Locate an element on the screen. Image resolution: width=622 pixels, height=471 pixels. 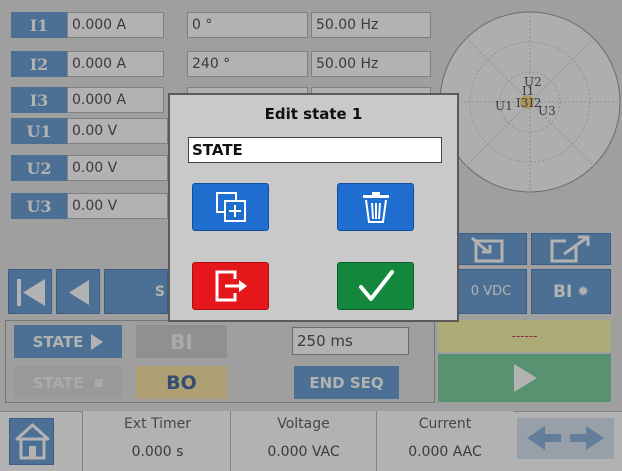
confirm-dialog-button is located at coordinates (375, 286).